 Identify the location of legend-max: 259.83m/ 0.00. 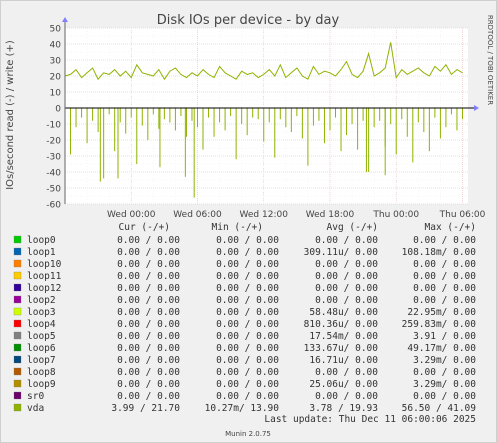
(439, 324).